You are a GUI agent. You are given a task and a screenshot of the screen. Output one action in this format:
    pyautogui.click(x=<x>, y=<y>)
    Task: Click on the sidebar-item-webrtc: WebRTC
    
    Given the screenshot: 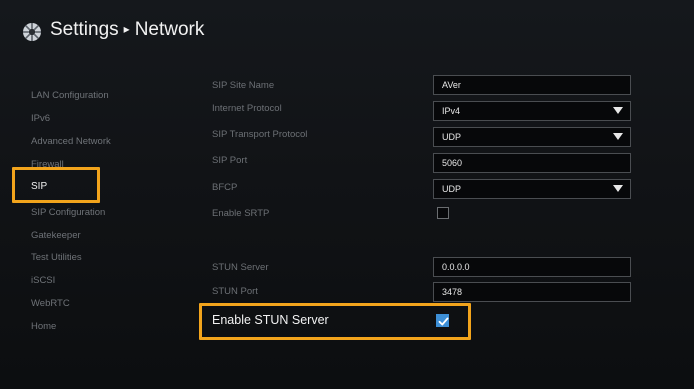 What is the action you would take?
    pyautogui.click(x=50, y=303)
    